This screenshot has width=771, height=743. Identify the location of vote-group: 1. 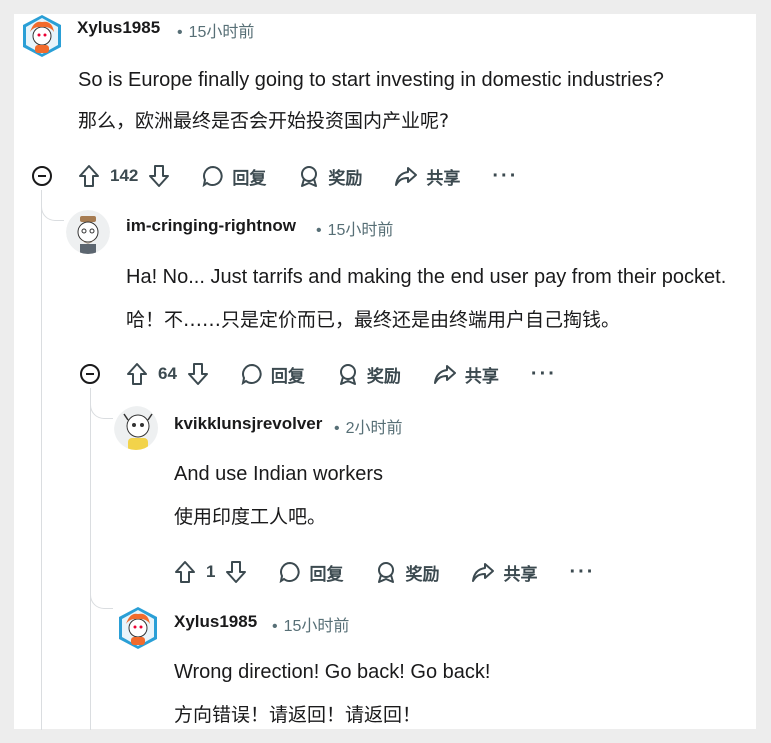
(210, 572).